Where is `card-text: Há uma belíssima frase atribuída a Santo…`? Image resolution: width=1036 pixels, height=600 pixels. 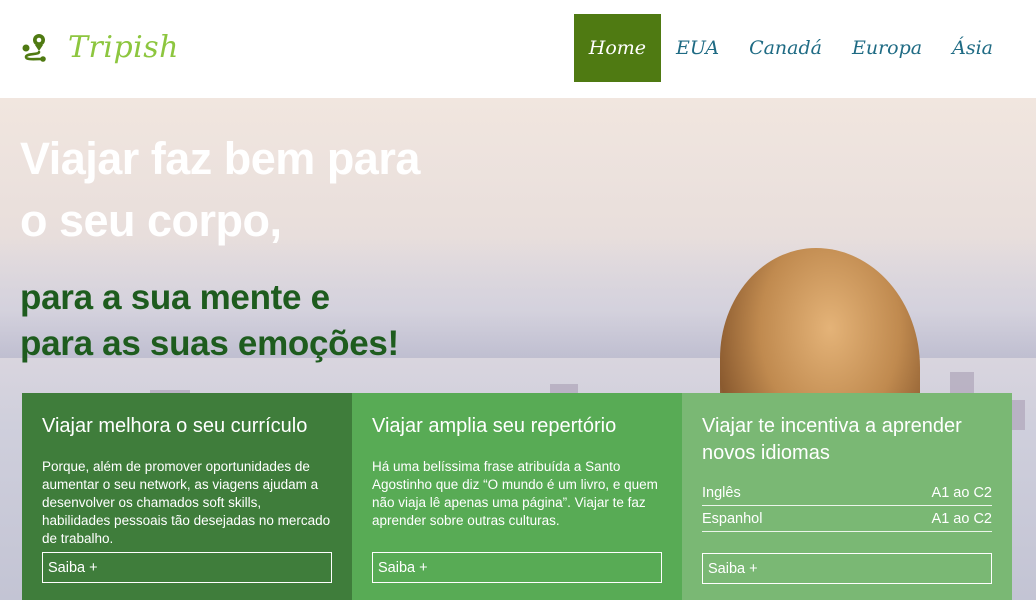 card-text: Há uma belíssima frase atribuída a Santo… is located at coordinates (515, 493).